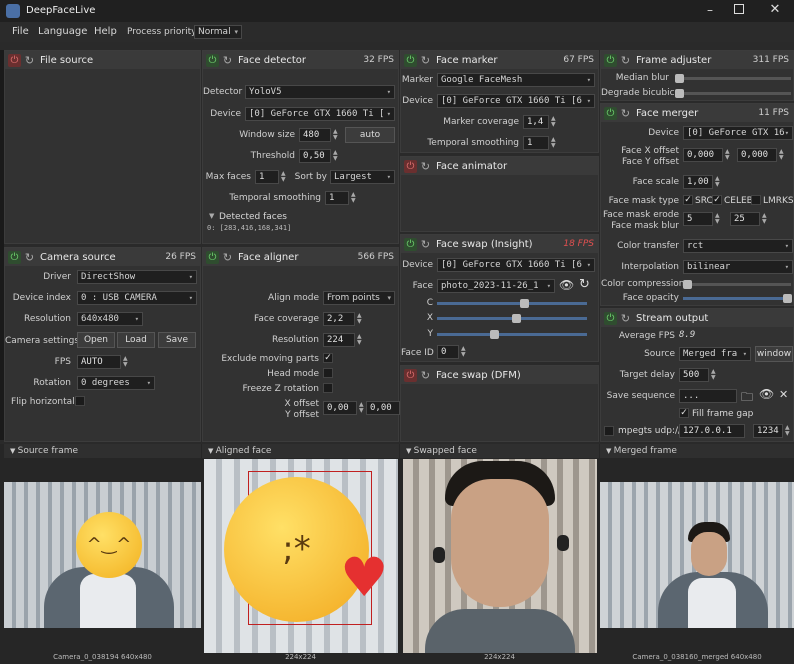 Image resolution: width=794 pixels, height=664 pixels. Describe the element at coordinates (320, 92) in the screenshot. I see `detector-select: YoloV5 ▾` at that location.